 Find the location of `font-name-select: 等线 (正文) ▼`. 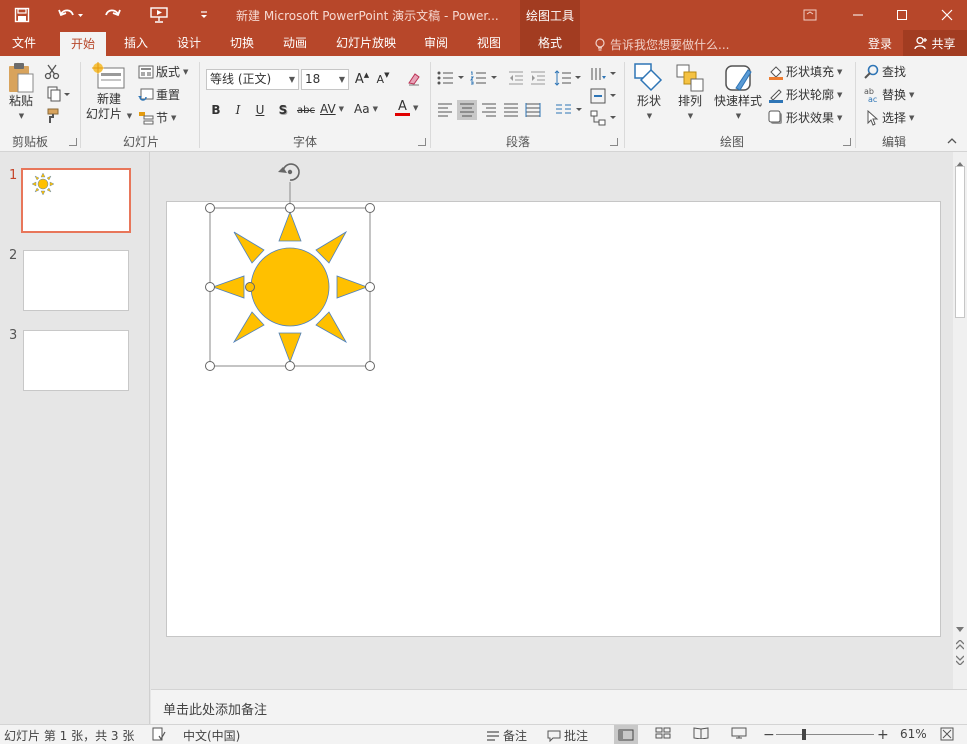

font-name-select: 等线 (正文) ▼ is located at coordinates (252, 79).